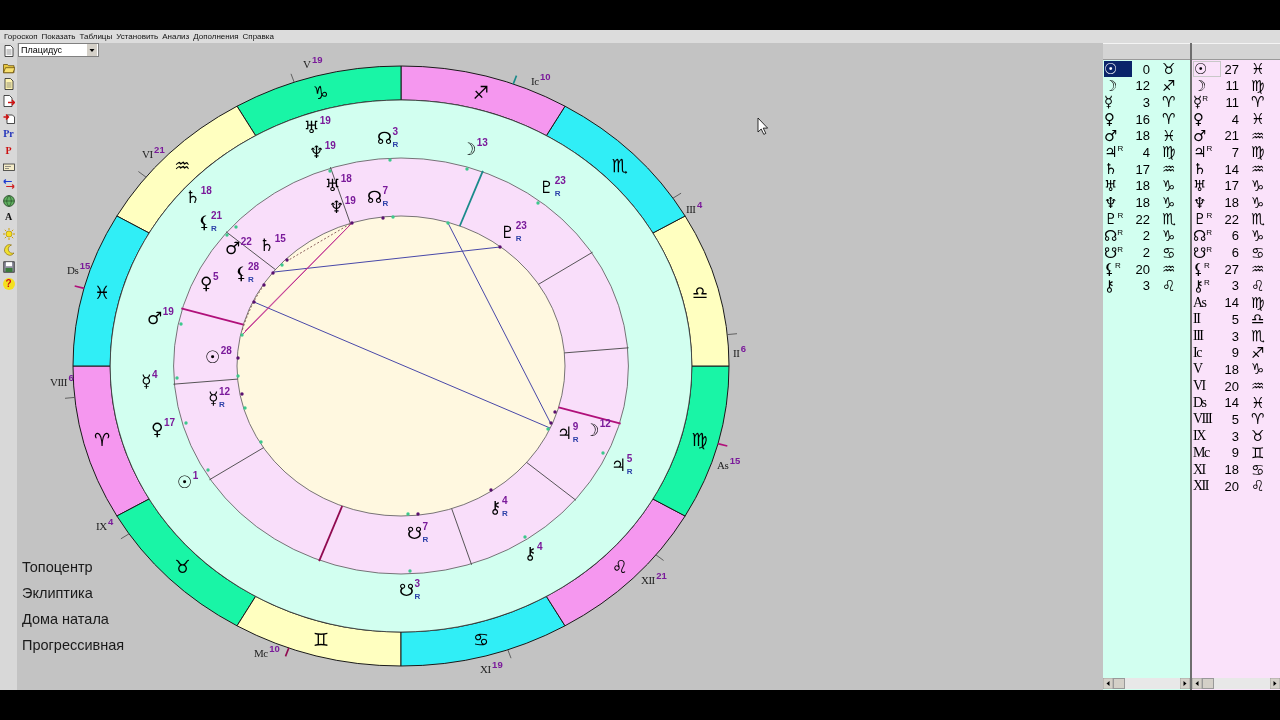 Image resolution: width=1280 pixels, height=720 pixels. Describe the element at coordinates (1231, 403) in the screenshot. I see `degree-cell-text: 14` at that location.